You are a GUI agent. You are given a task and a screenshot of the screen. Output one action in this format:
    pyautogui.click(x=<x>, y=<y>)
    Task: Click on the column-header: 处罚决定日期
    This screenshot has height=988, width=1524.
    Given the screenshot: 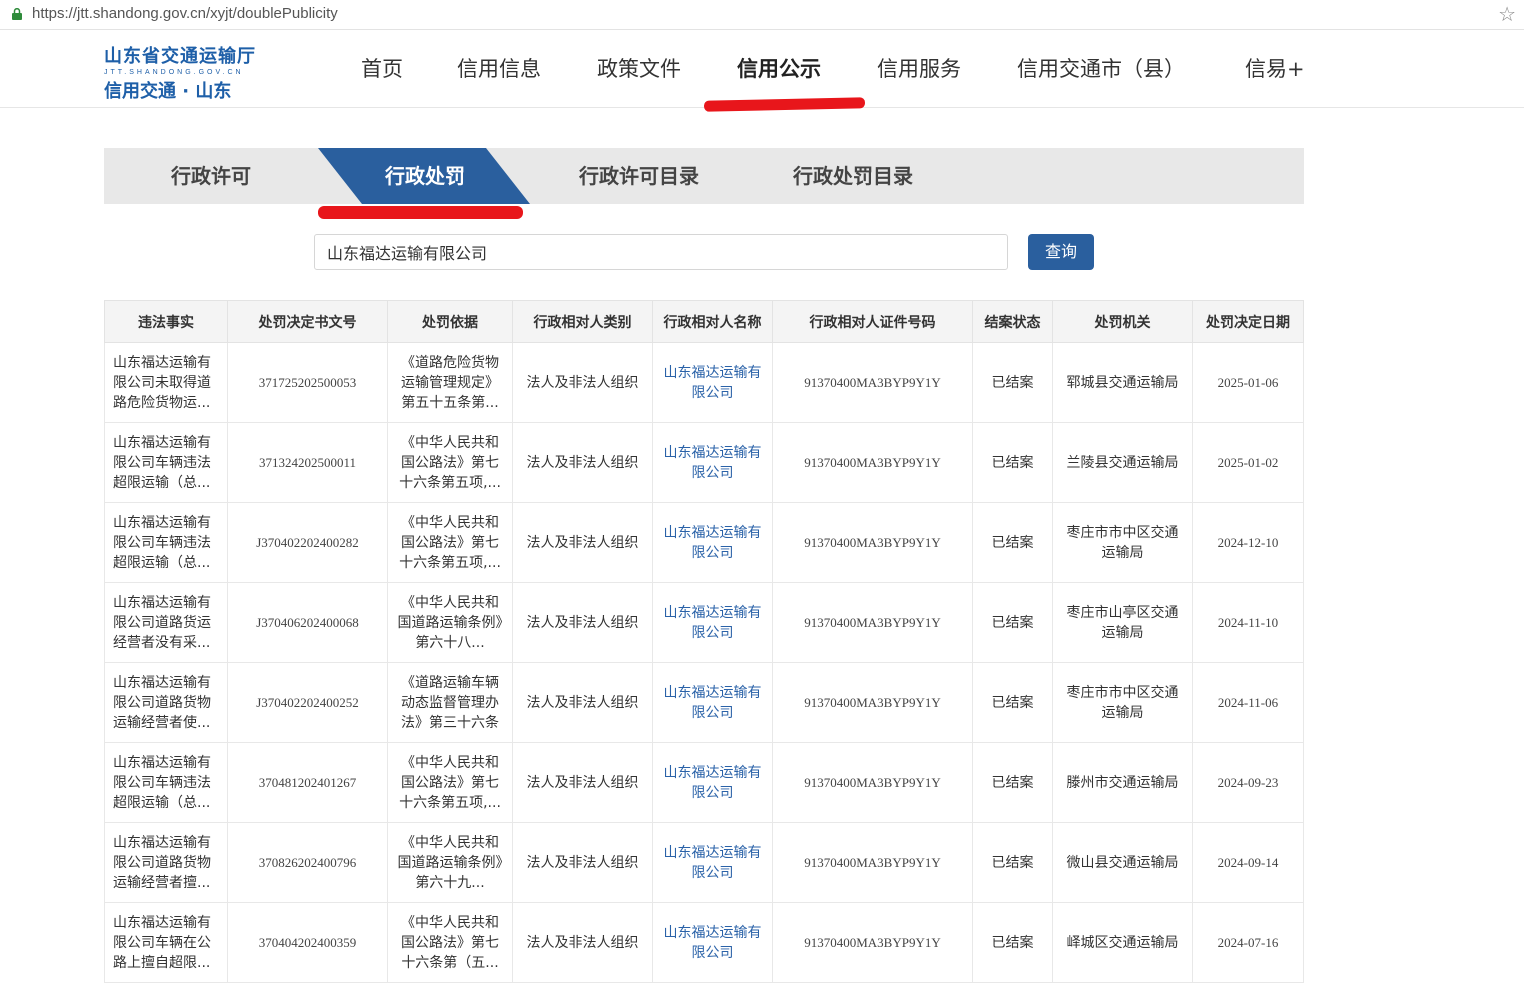 What is the action you would take?
    pyautogui.click(x=1248, y=321)
    